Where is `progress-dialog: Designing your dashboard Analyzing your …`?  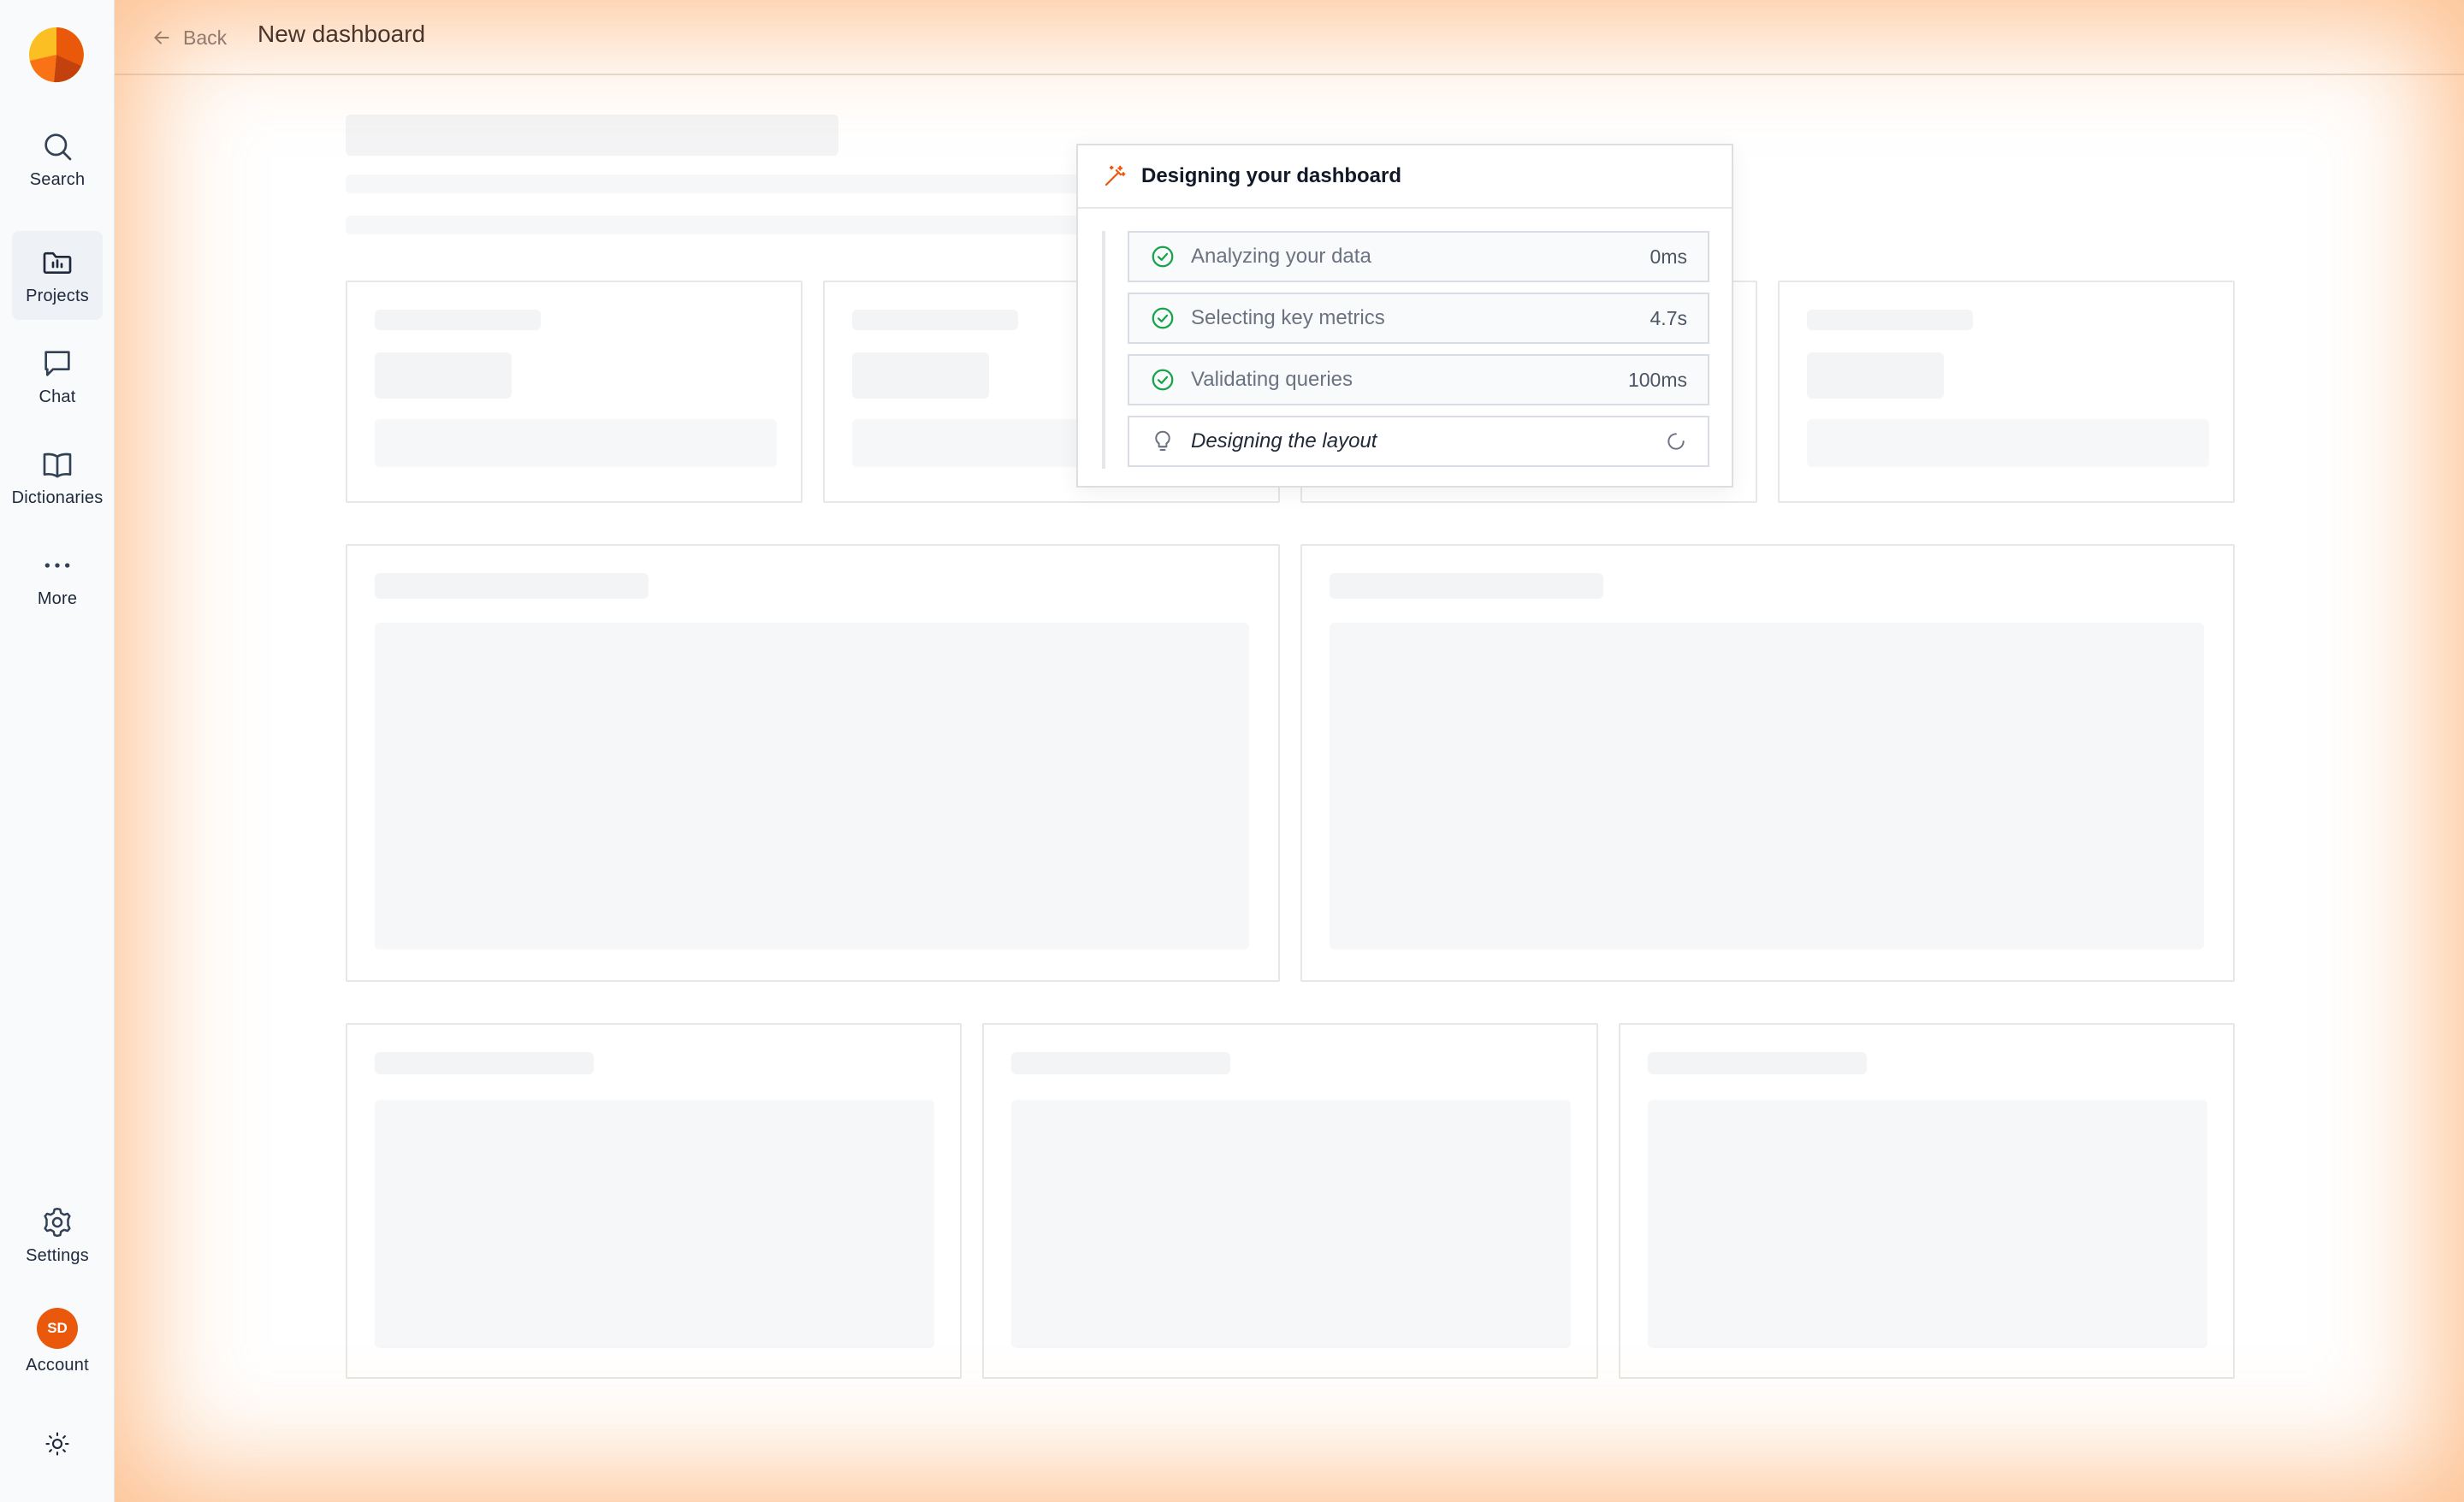 progress-dialog: Designing your dashboard Analyzing your … is located at coordinates (1404, 316).